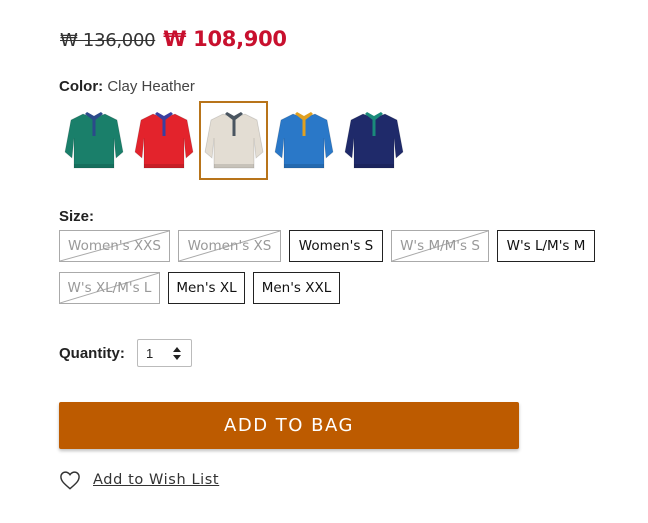 This screenshot has height=523, width=648. I want to click on size-option: Men's XL, so click(206, 288).